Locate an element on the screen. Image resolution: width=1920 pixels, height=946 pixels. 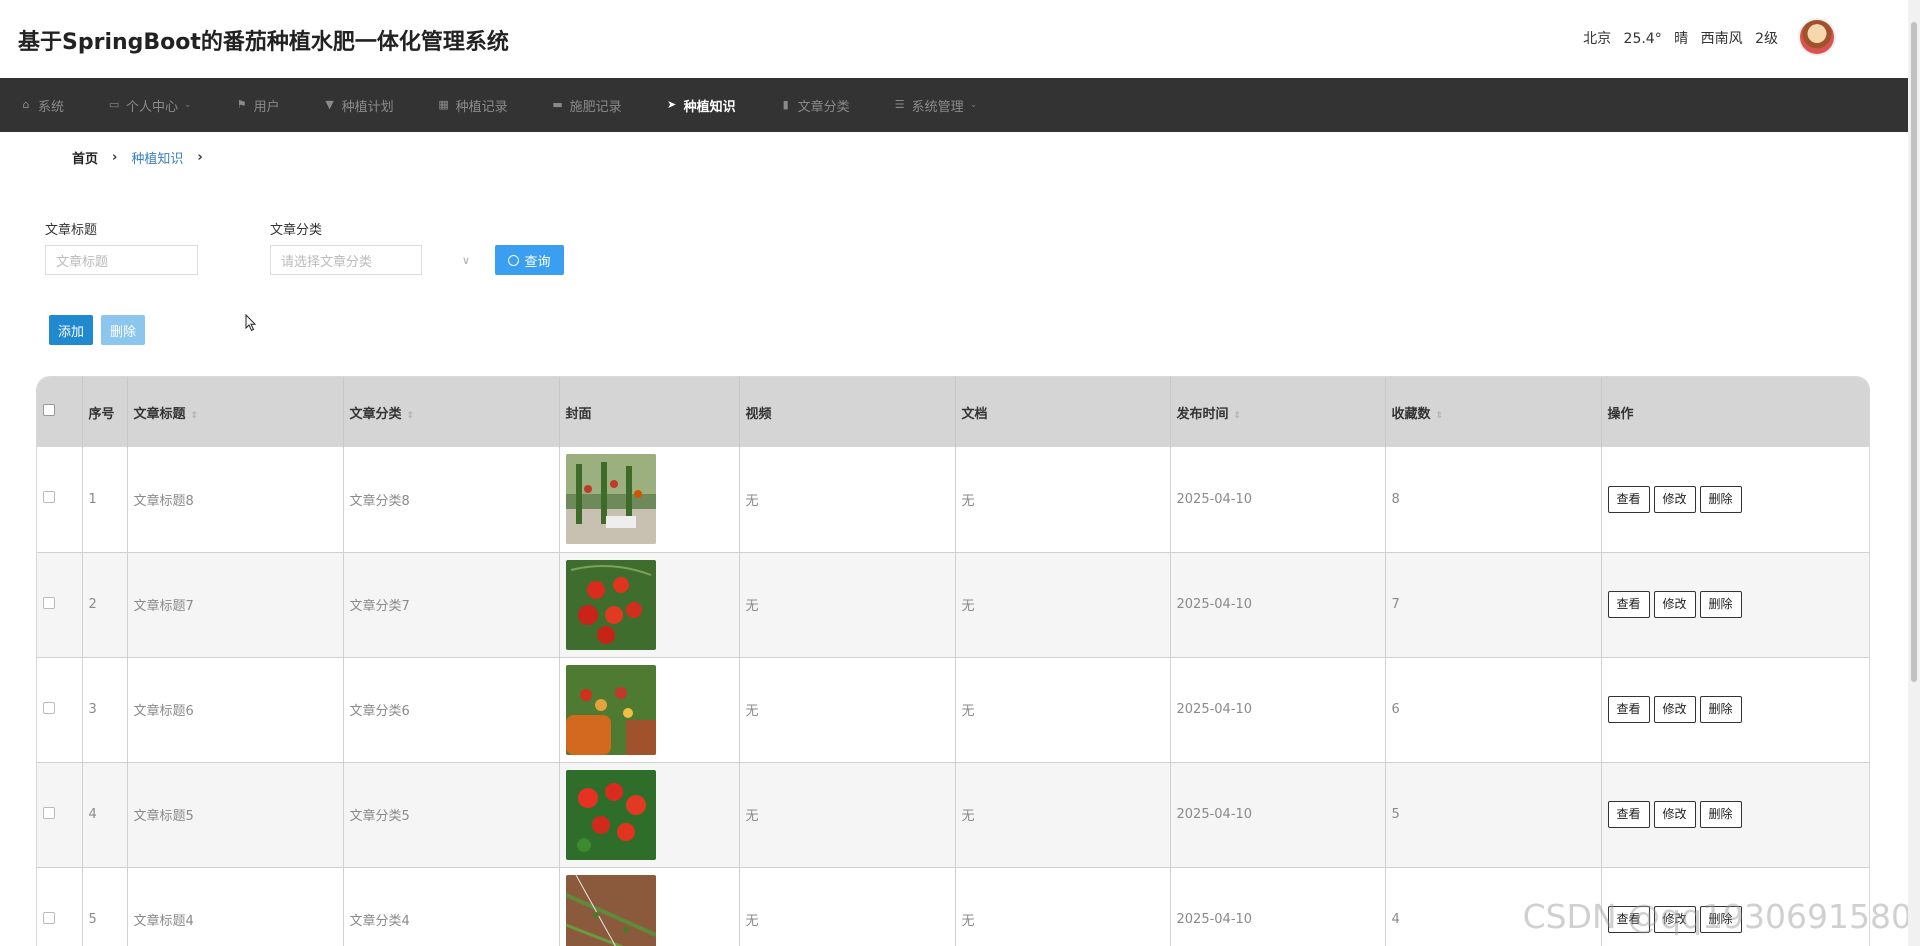
row-category: 文章分类5 is located at coordinates (451, 815).